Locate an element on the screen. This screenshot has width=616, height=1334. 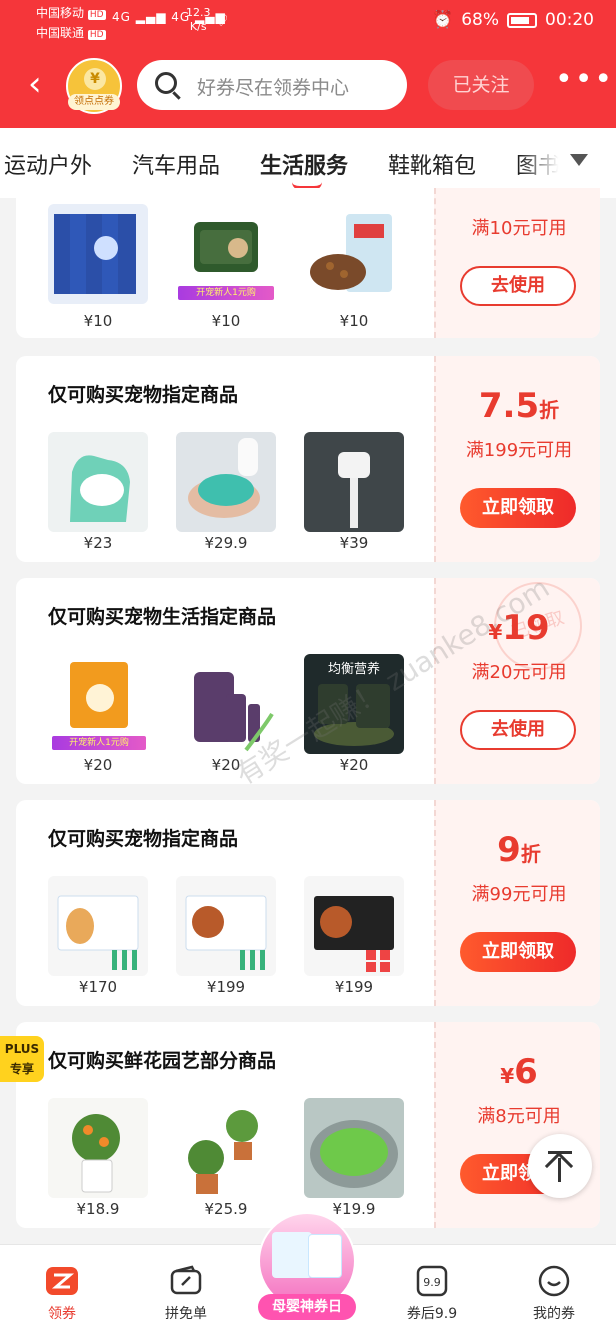
promo-label: 母婴神券日 is located at coordinates (307, 1307).